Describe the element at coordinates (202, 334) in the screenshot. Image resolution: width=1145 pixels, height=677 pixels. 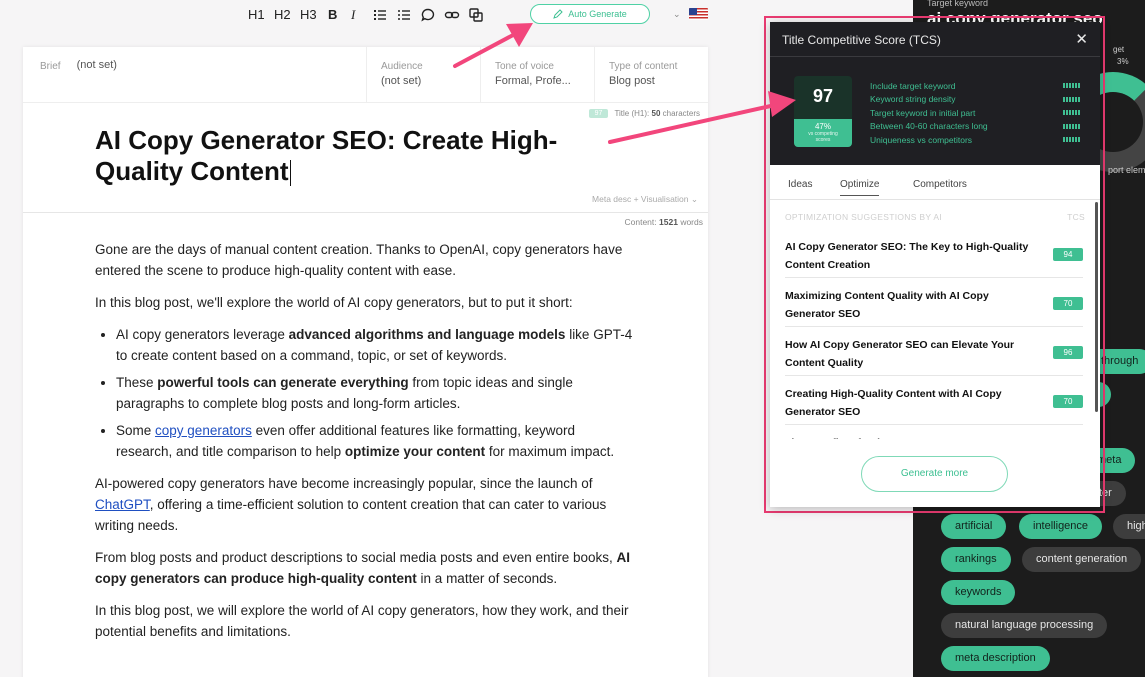
I see `text-run: AI copy generators leverage` at that location.